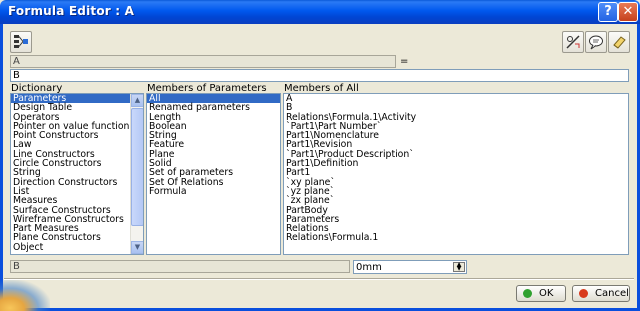  Describe the element at coordinates (456, 220) in the screenshot. I see `members-of-all-item: Parameters` at that location.